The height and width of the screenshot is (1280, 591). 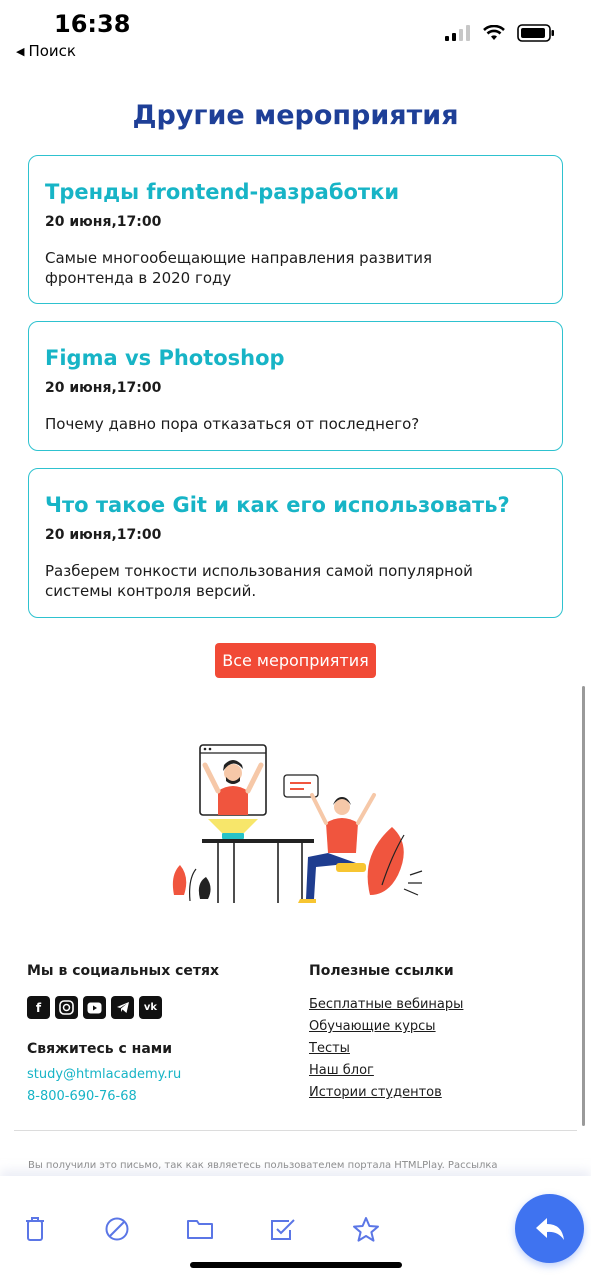 What do you see at coordinates (295, 35) in the screenshot?
I see `status-bar: 16:38 ◀ Поиск` at bounding box center [295, 35].